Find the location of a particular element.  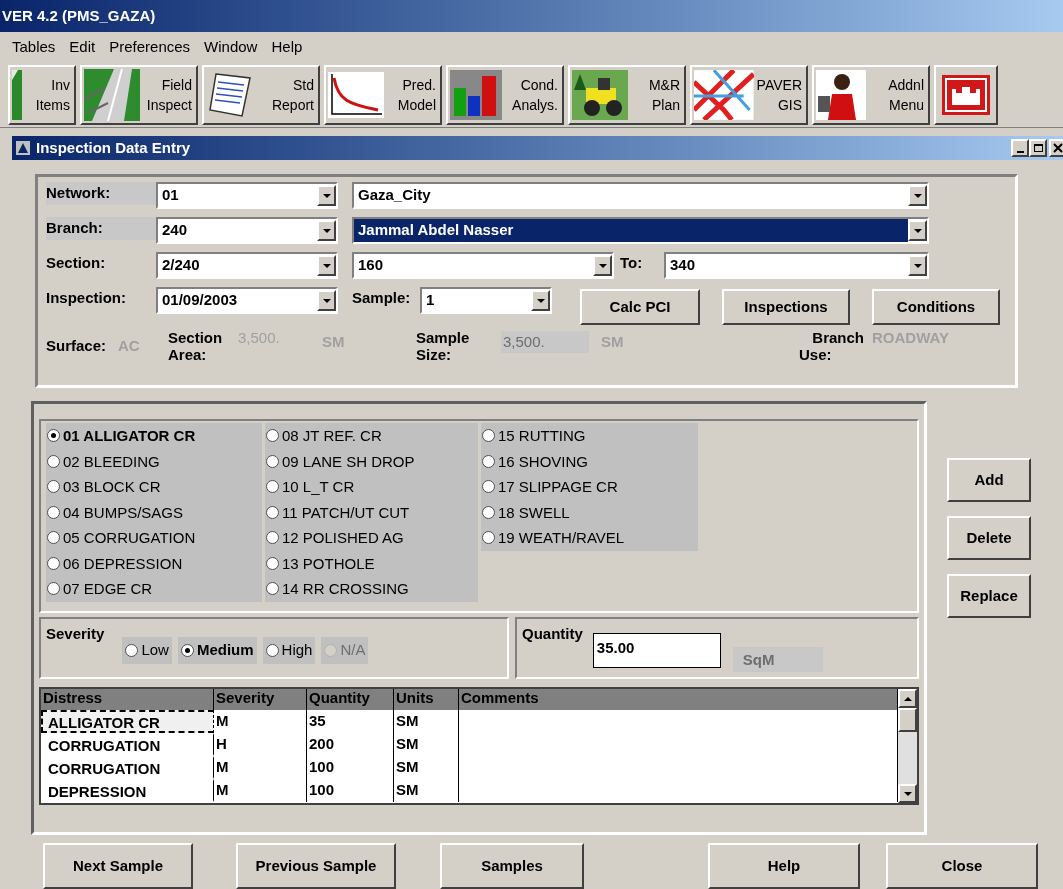

distress-option: 07 EDGE CR is located at coordinates (108, 589).